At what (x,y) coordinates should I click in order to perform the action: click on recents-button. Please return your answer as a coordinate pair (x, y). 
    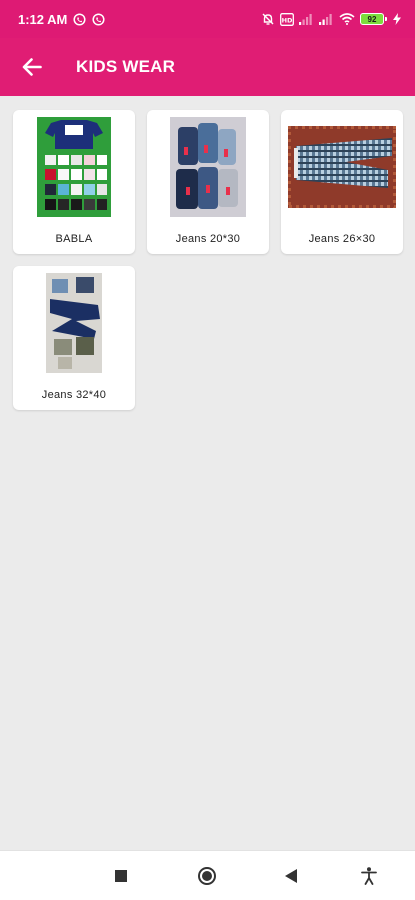
    Looking at the image, I should click on (121, 876).